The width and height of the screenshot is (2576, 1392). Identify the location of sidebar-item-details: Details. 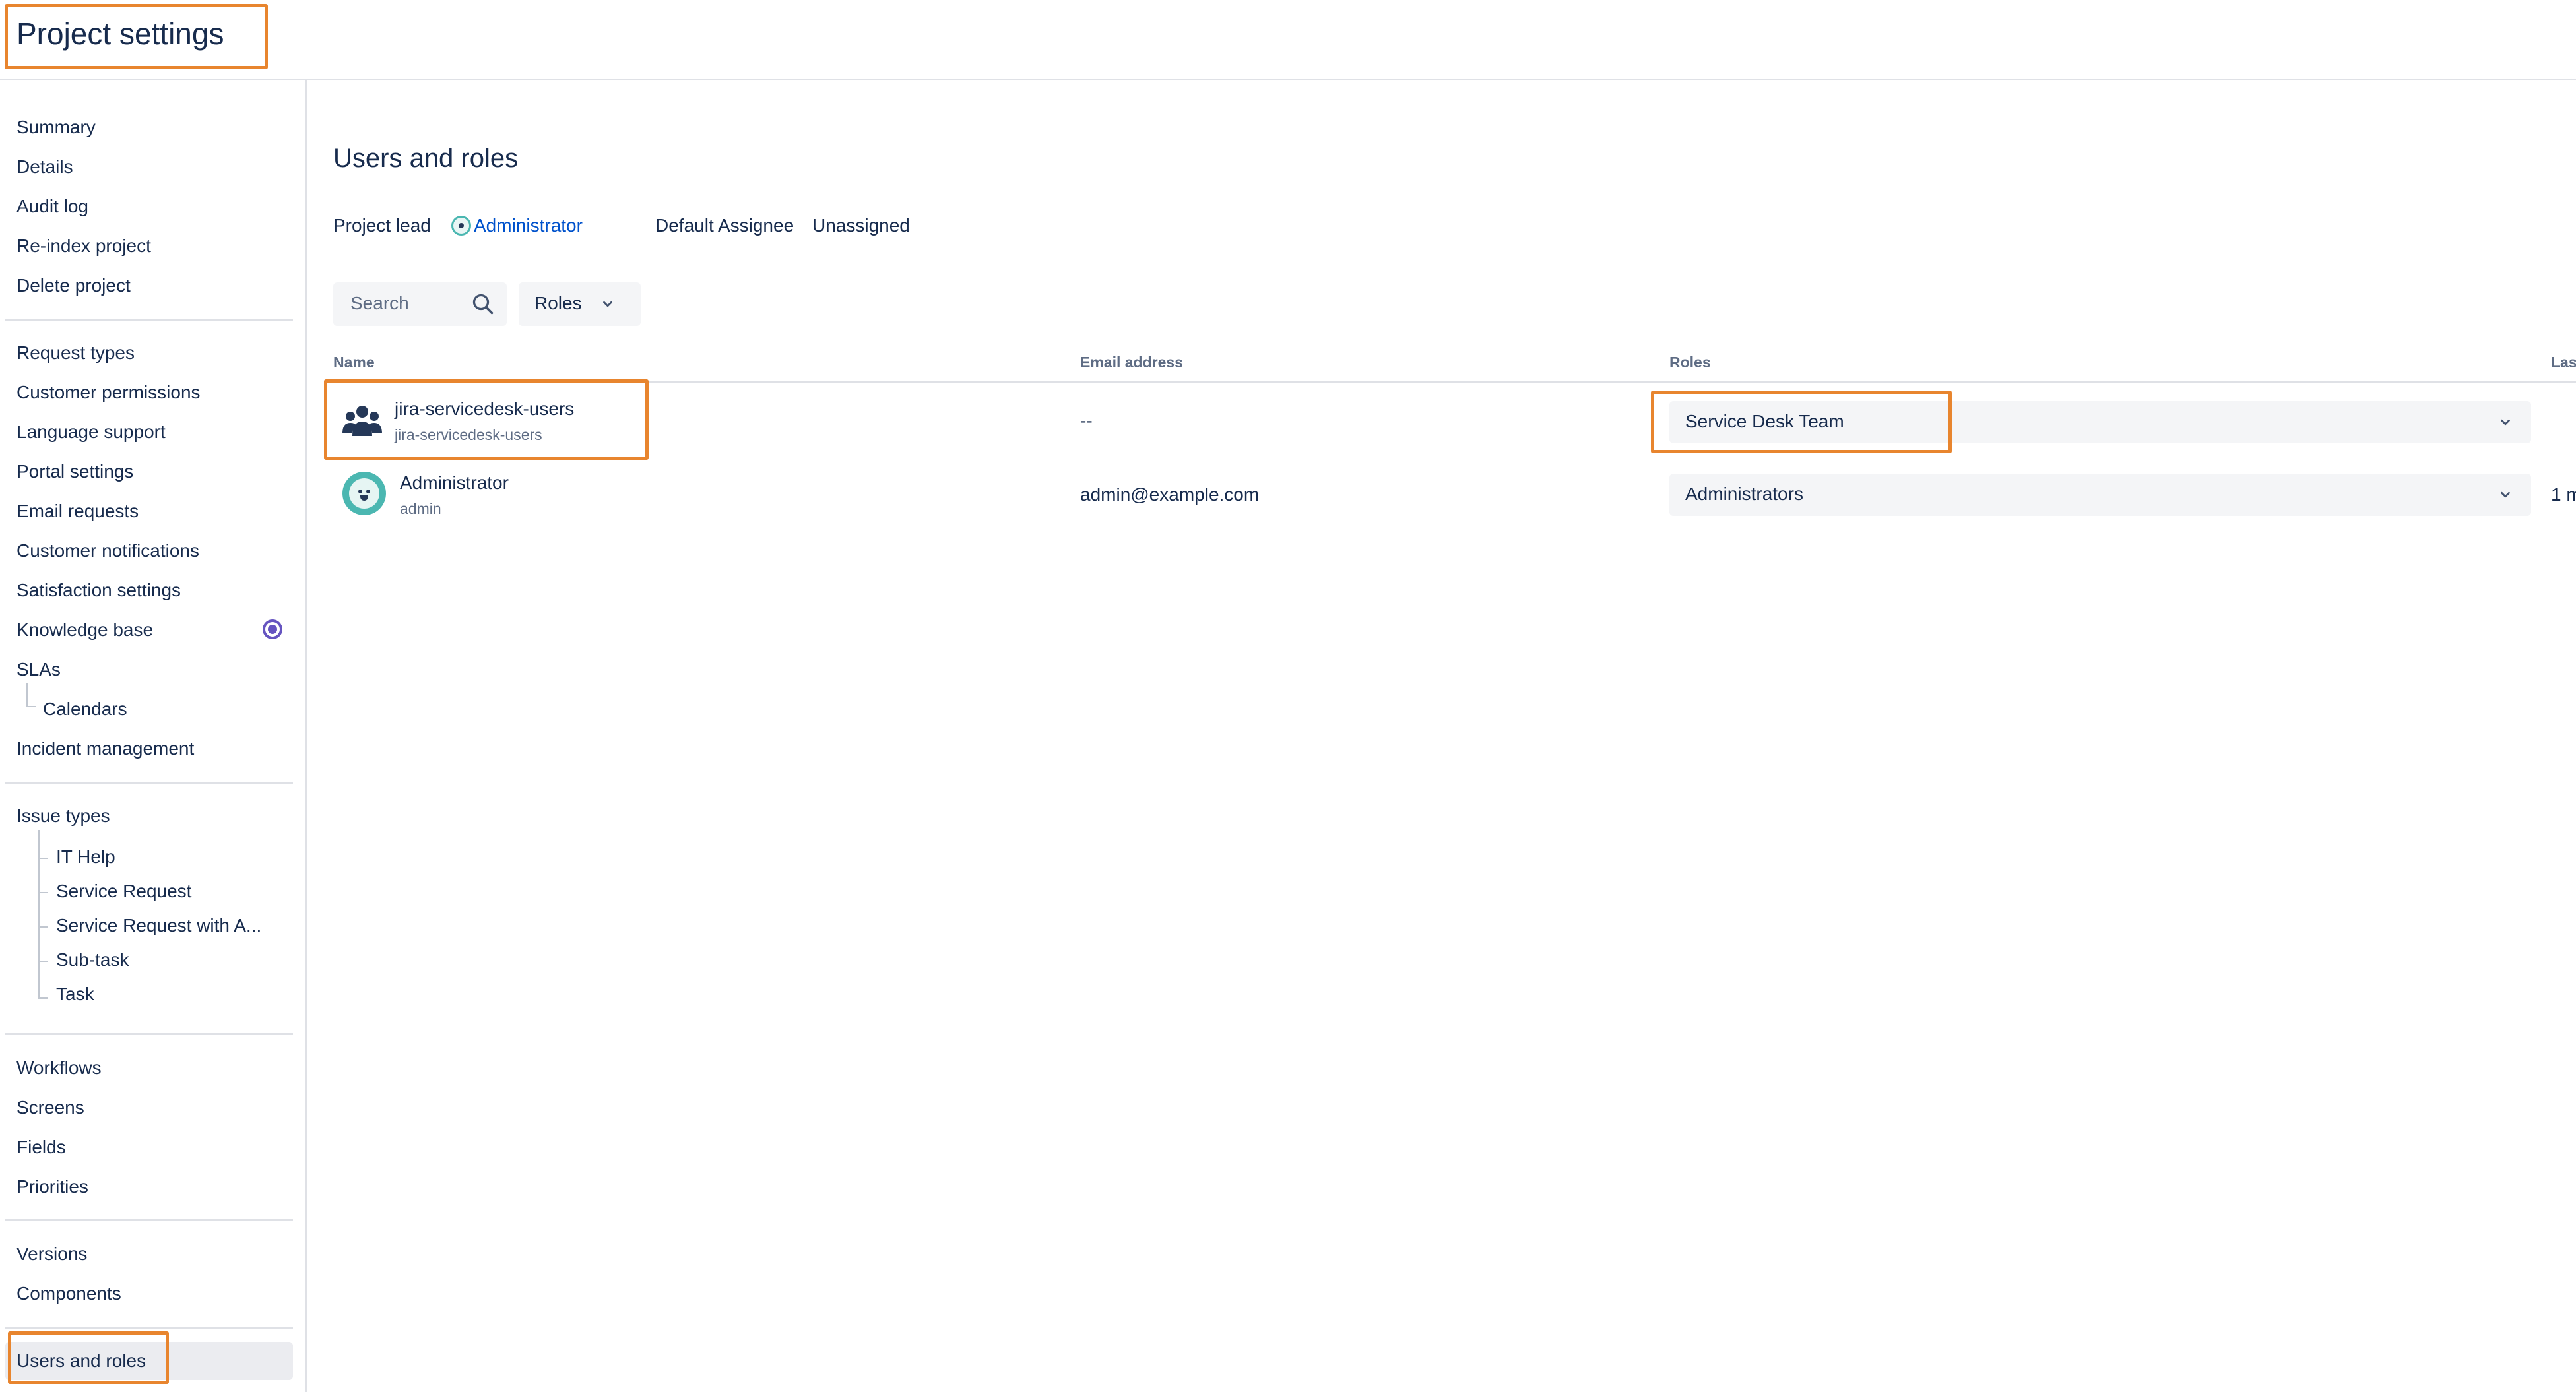
(45, 167).